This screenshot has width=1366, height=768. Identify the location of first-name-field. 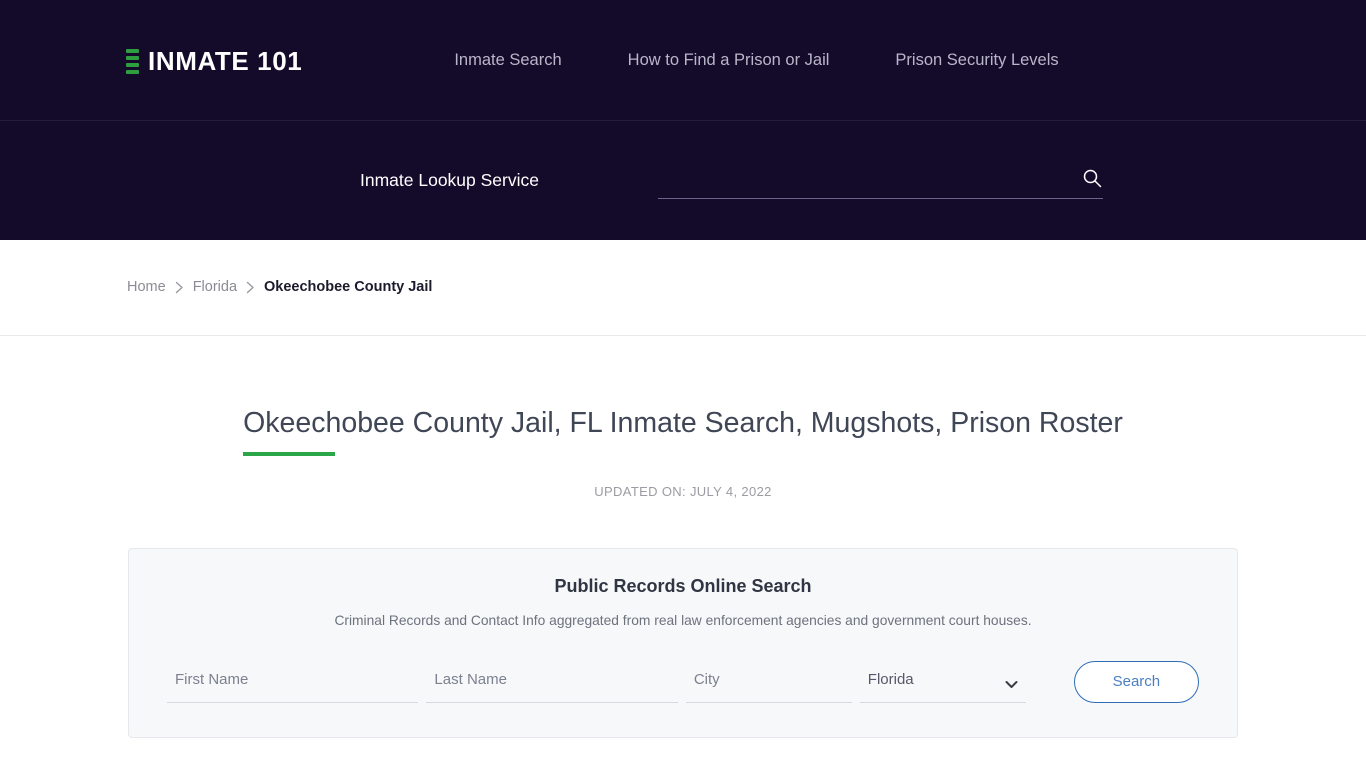
(293, 683).